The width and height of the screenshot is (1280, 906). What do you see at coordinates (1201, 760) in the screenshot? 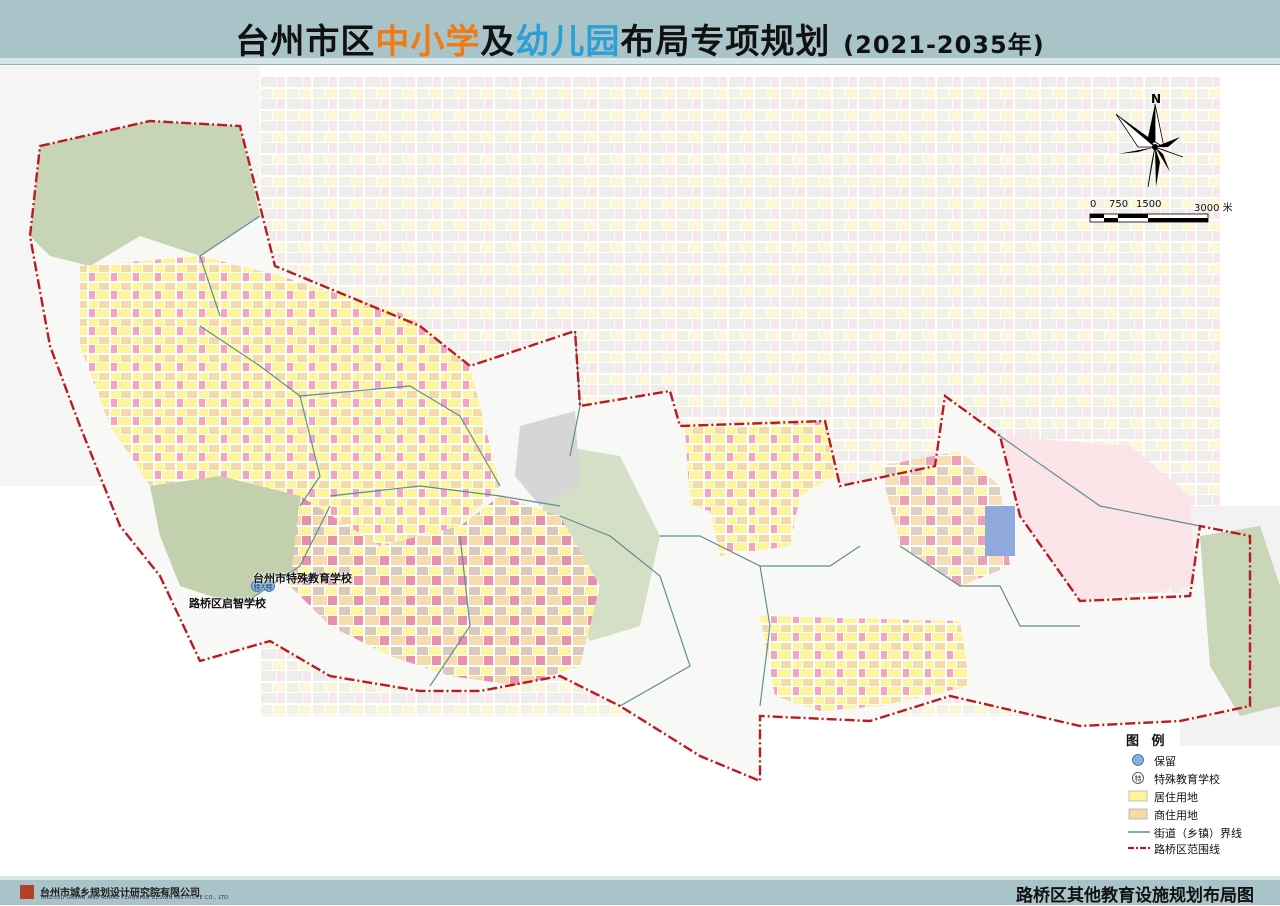
I see `legend-item-retain: 保留` at bounding box center [1201, 760].